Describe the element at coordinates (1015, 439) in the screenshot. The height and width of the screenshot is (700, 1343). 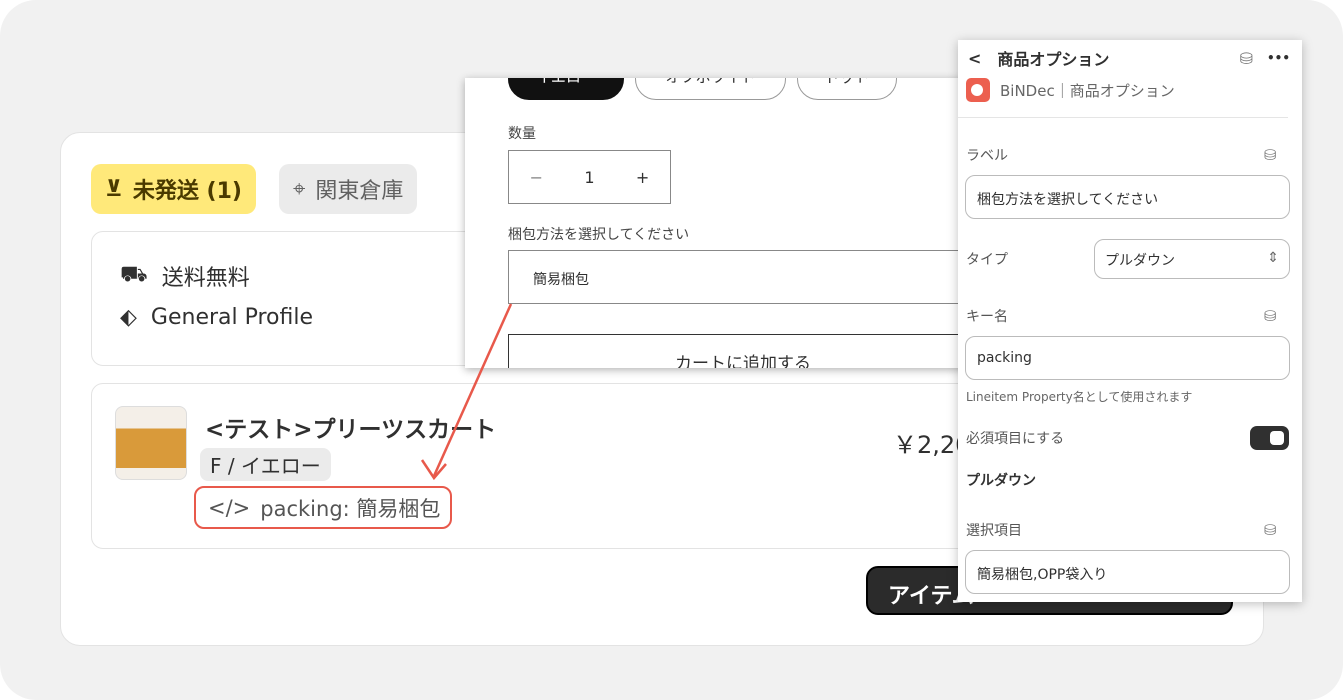
I see `required-label: 必須項目にする` at that location.